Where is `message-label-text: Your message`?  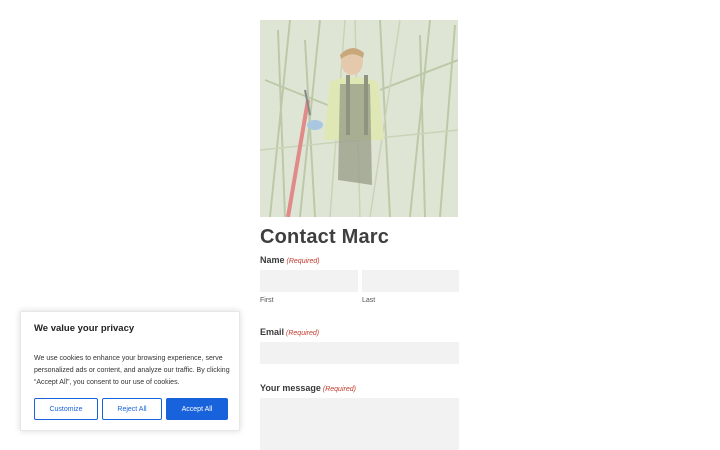 message-label-text: Your message is located at coordinates (290, 388).